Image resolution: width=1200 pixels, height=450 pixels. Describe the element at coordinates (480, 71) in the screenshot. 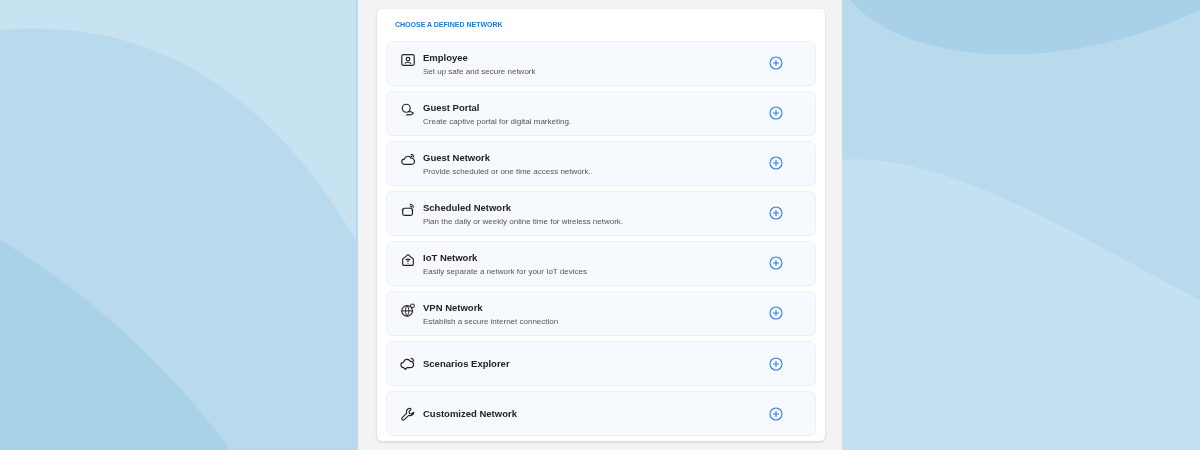

I see `option-description: Set up safe and secure network` at that location.